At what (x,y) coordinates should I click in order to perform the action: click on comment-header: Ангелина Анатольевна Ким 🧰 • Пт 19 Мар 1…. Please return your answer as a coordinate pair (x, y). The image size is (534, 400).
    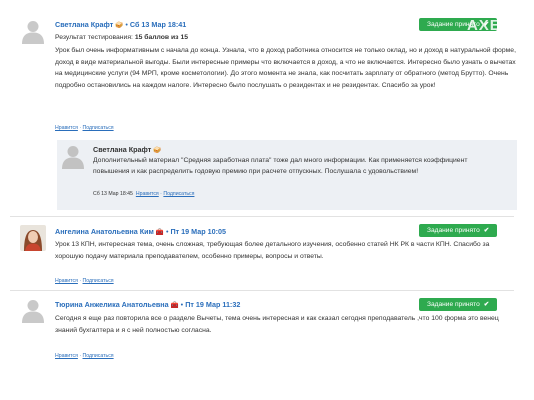
    Looking at the image, I should click on (140, 231).